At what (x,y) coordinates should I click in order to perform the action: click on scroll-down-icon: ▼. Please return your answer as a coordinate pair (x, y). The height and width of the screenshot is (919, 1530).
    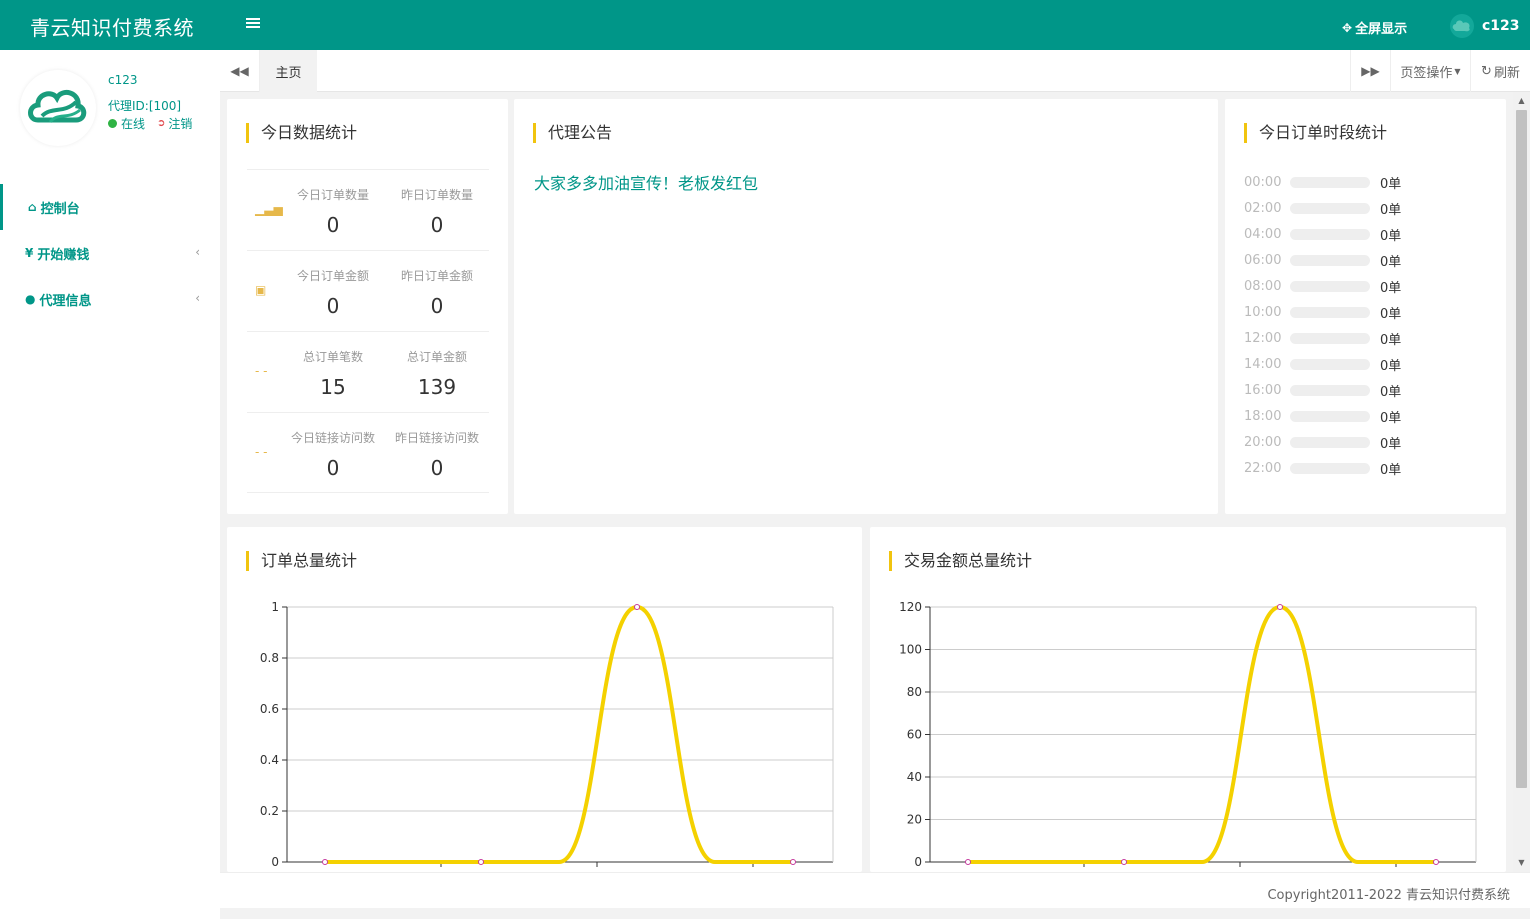
    Looking at the image, I should click on (1521, 863).